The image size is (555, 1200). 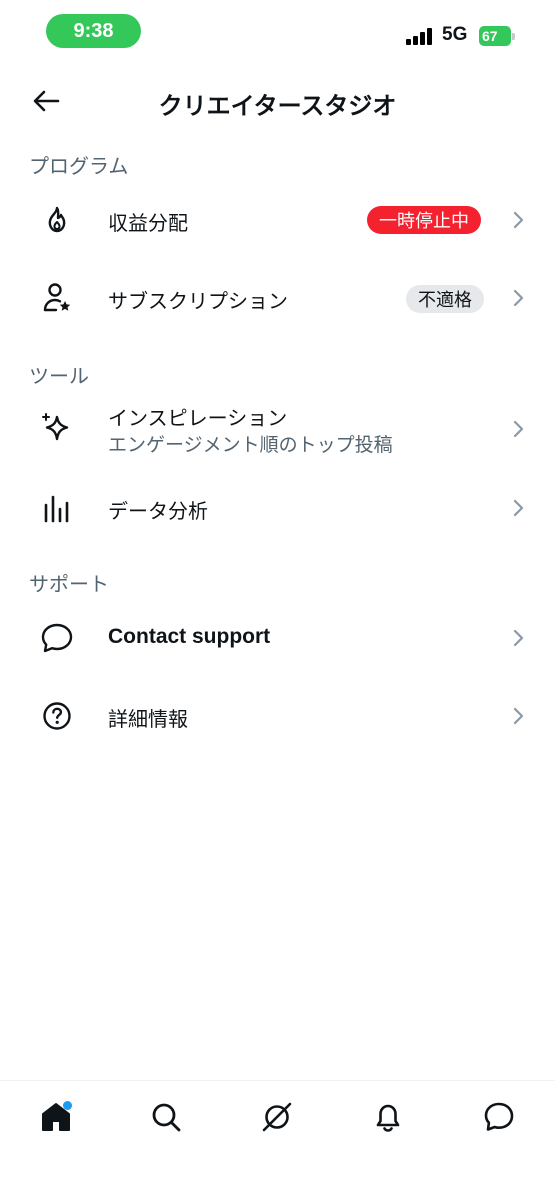 I want to click on search-icon, so click(x=166, y=1117).